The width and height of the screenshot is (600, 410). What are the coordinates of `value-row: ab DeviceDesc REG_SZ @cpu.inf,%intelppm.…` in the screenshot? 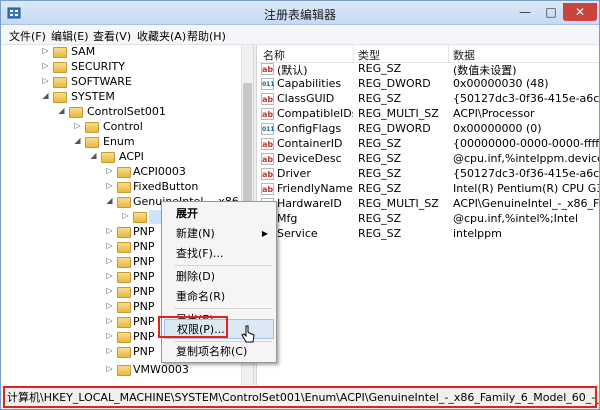 It's located at (428, 159).